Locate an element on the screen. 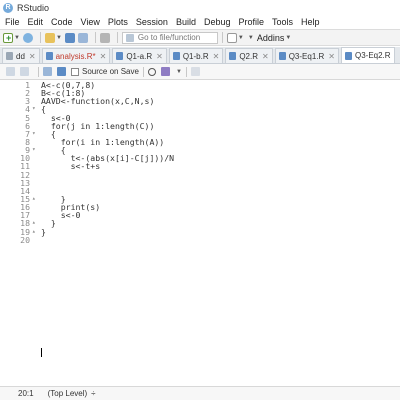 The height and width of the screenshot is (400, 400). text-cursor is located at coordinates (41, 352).